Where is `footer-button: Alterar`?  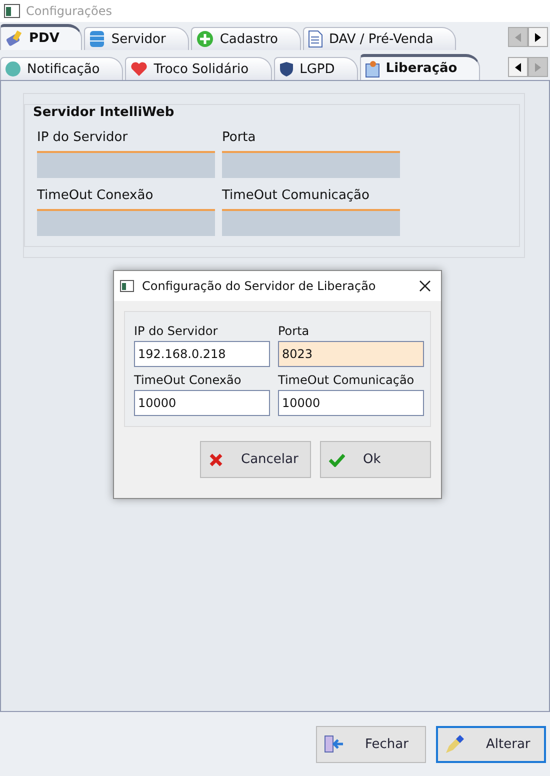 footer-button: Alterar is located at coordinates (491, 744).